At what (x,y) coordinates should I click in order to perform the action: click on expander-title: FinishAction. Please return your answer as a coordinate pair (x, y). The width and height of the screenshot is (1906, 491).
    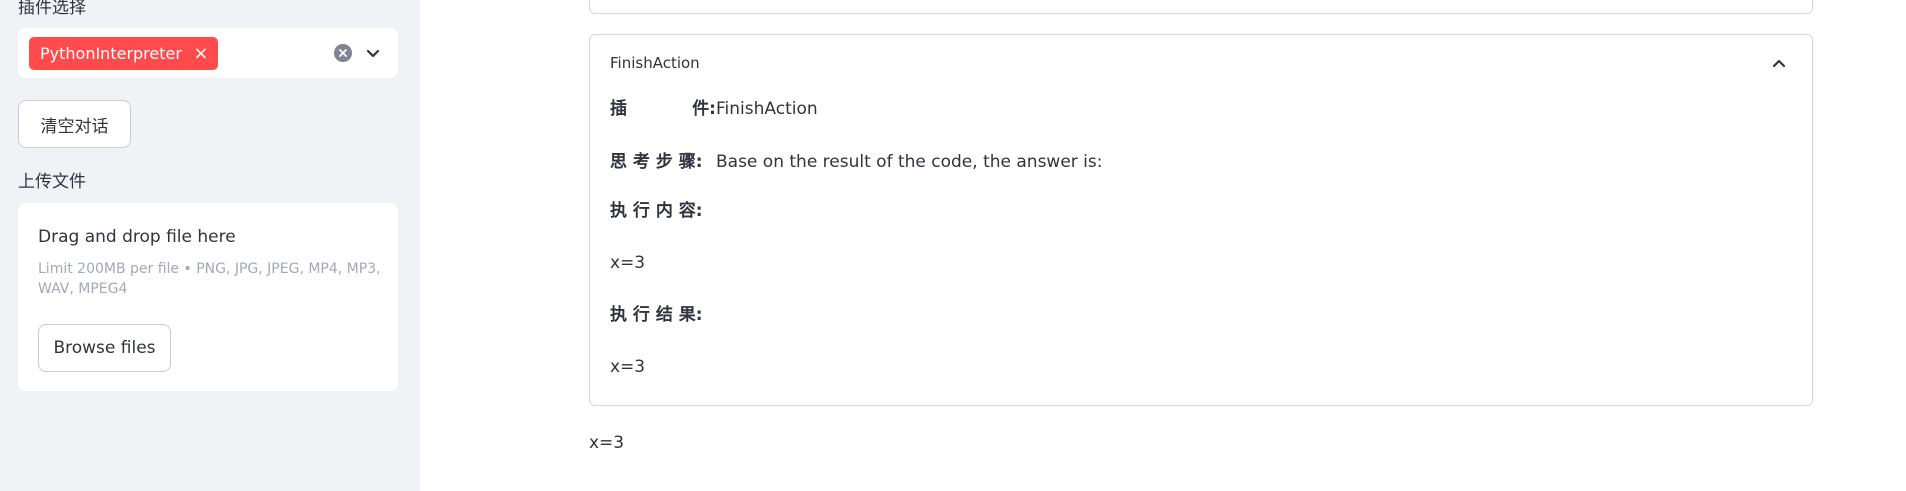
    Looking at the image, I should click on (655, 63).